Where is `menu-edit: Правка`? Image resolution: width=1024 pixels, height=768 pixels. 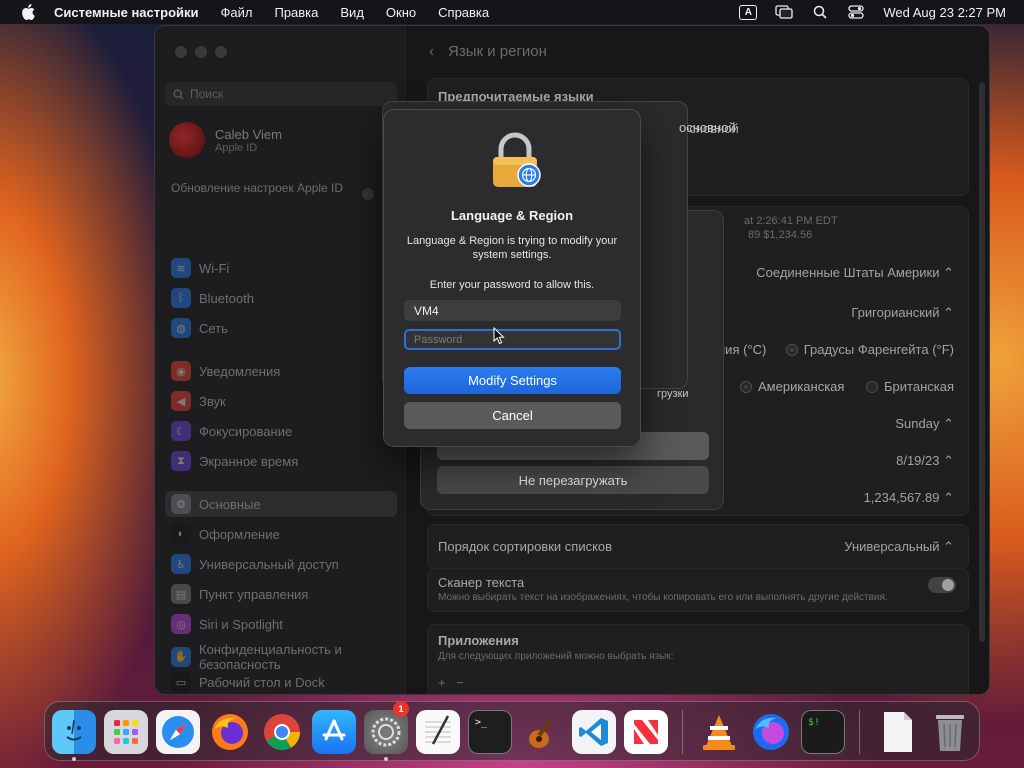 menu-edit: Правка is located at coordinates (296, 12).